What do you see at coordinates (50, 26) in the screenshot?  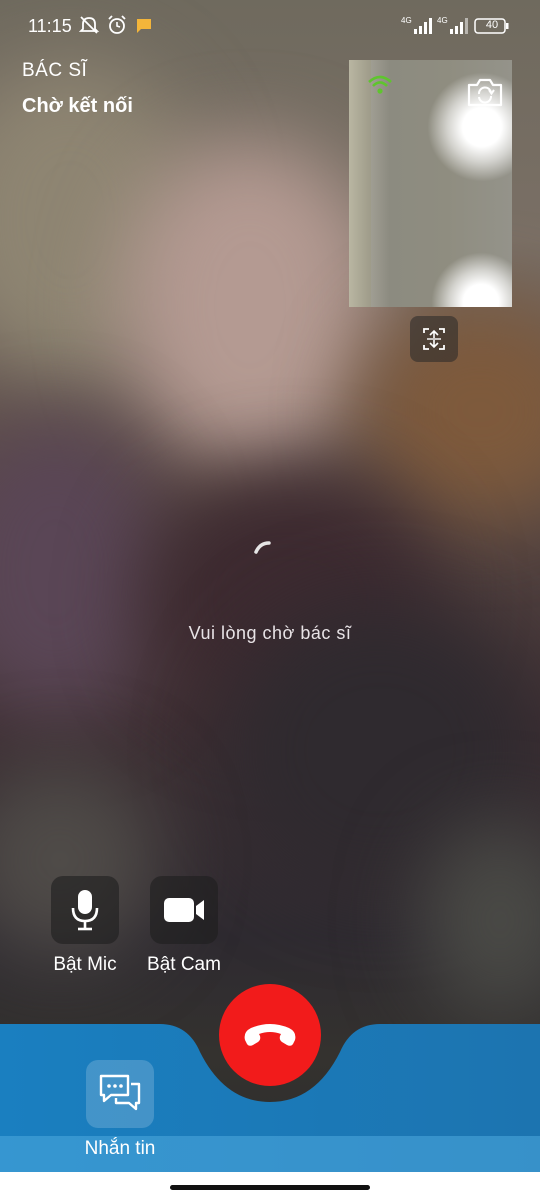 I see `status-time: 11:15` at bounding box center [50, 26].